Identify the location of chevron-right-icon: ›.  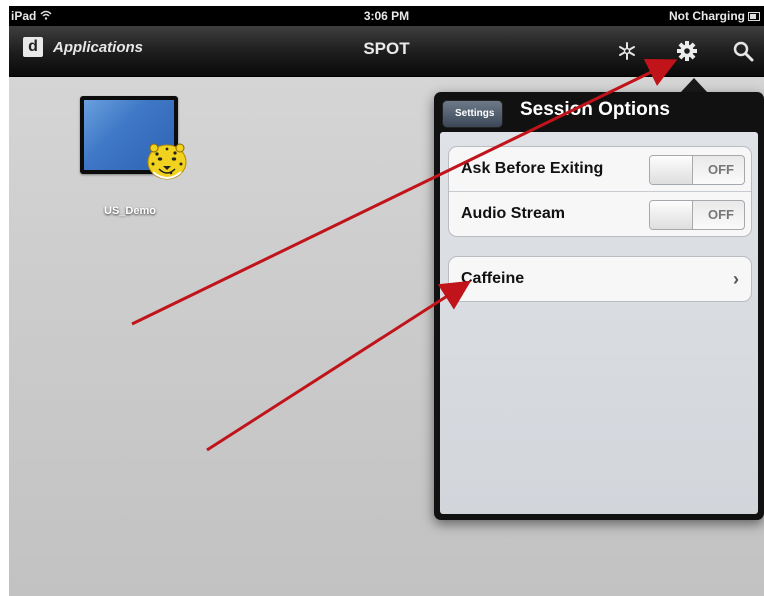
(736, 279).